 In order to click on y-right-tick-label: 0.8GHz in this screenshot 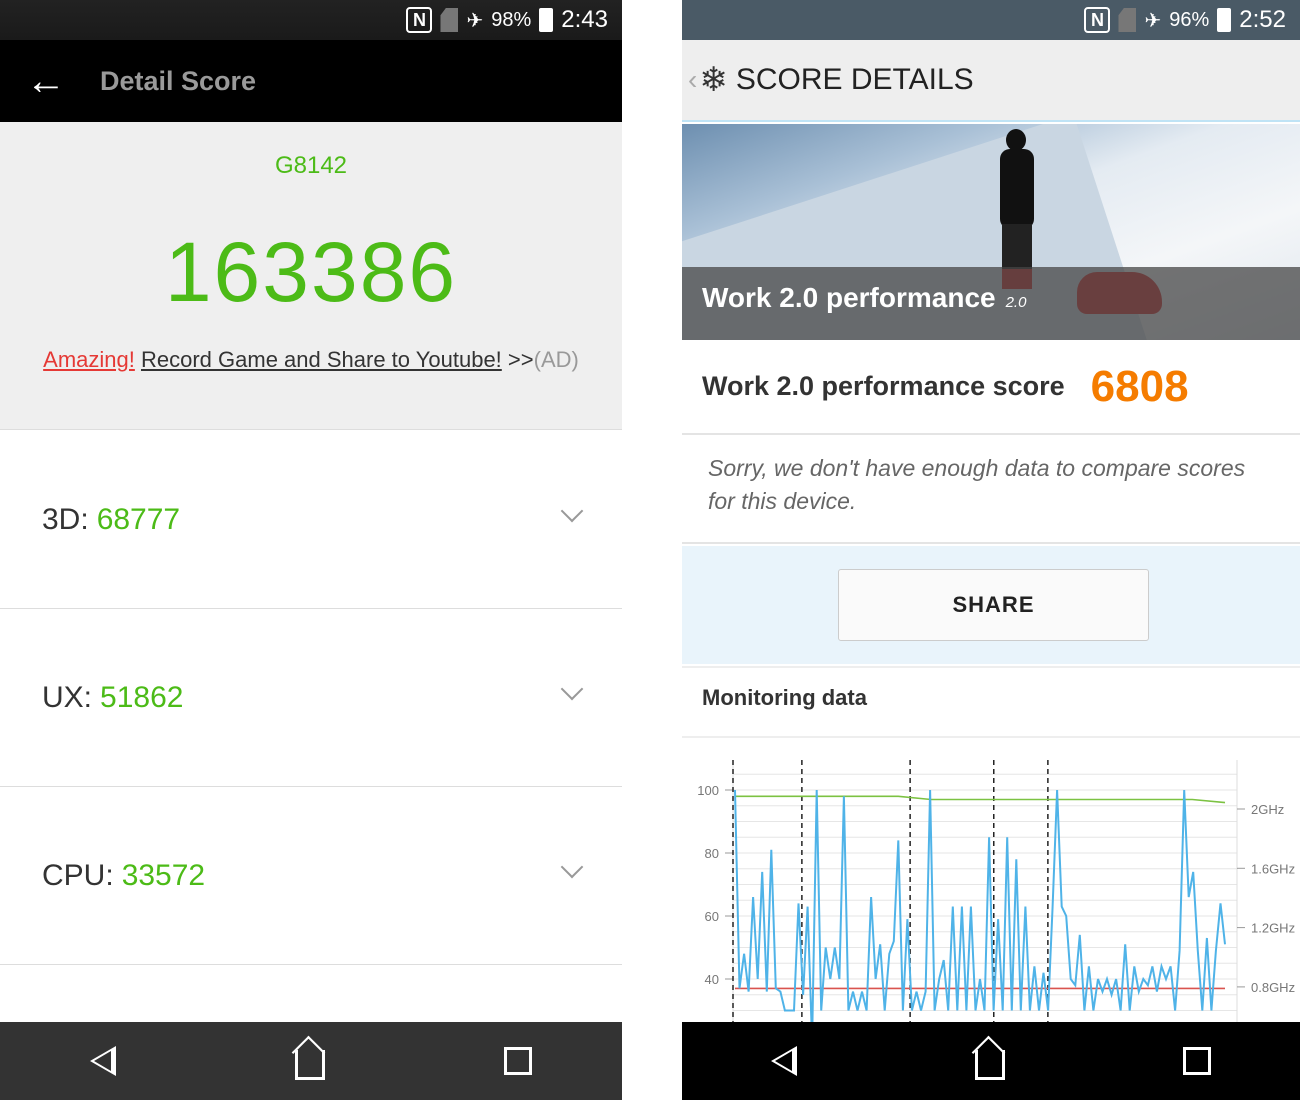, I will do `click(1273, 987)`.